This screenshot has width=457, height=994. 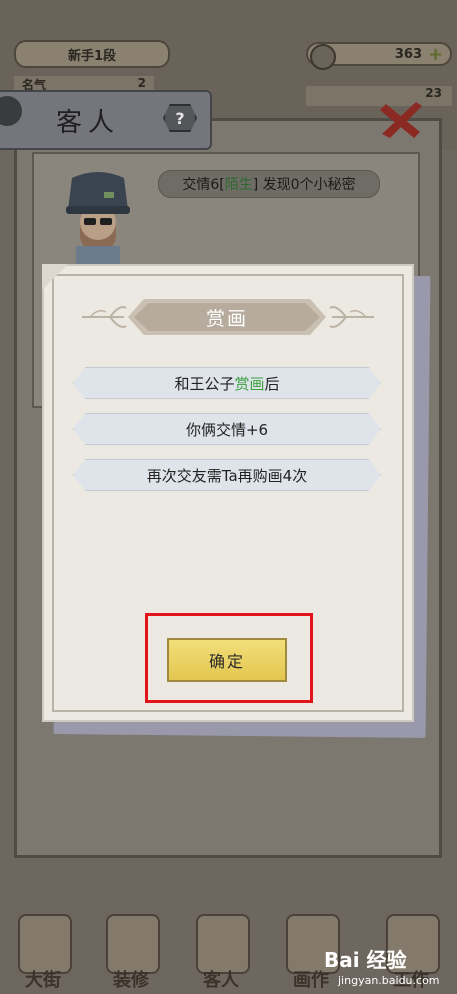 I want to click on nav-guests-label: 客人, so click(x=221, y=980).